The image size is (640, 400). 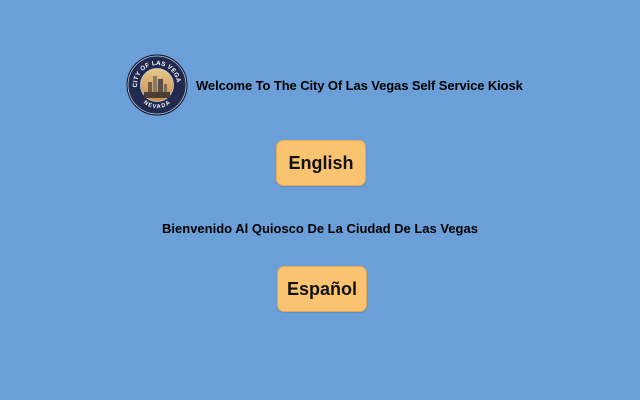 What do you see at coordinates (157, 85) in the screenshot?
I see `city-seal-logo: CITY OF LAS VEGAS NEVADA` at bounding box center [157, 85].